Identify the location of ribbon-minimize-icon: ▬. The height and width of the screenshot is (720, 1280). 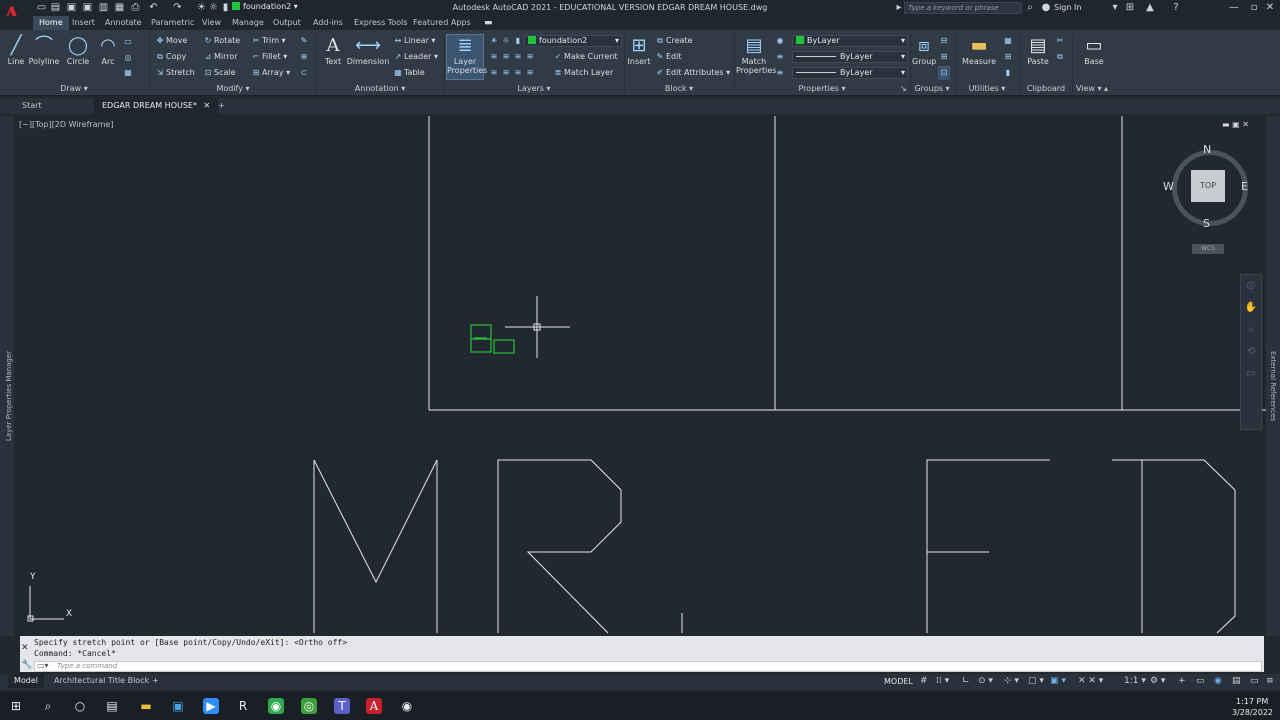
(488, 23).